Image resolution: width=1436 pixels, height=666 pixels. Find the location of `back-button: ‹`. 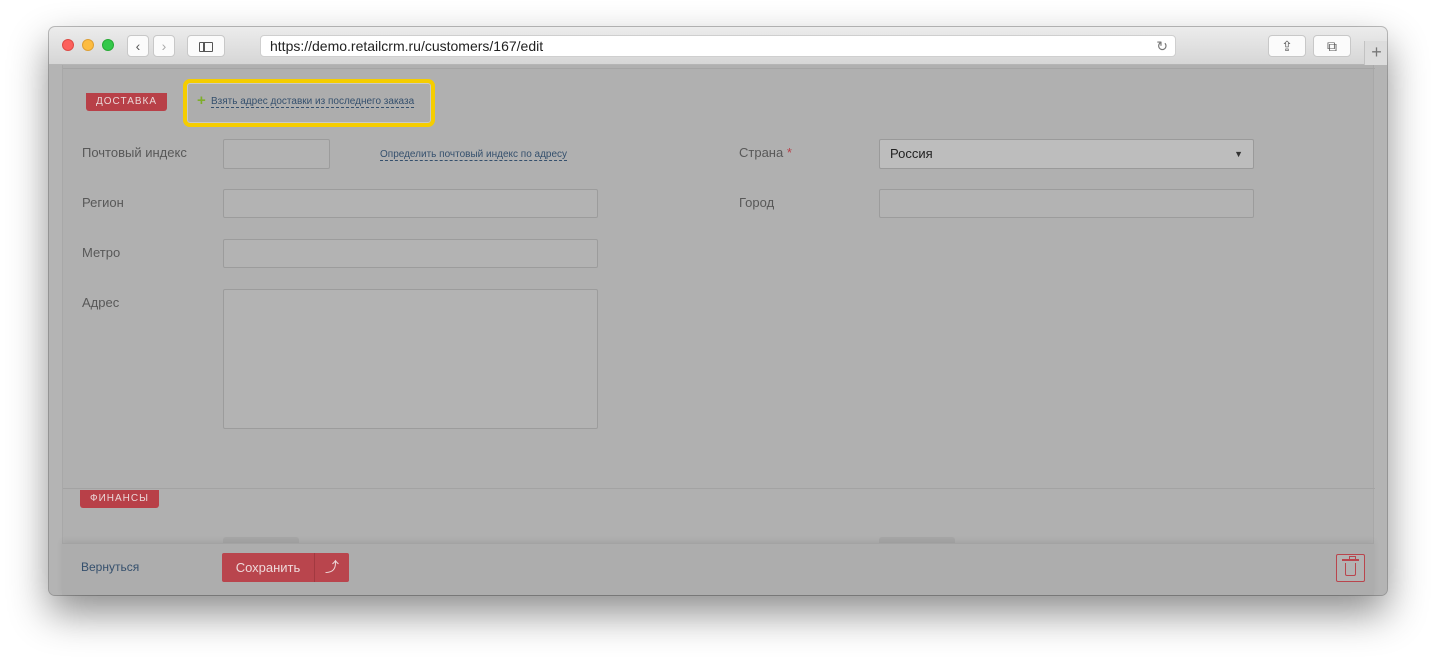

back-button: ‹ is located at coordinates (138, 46).